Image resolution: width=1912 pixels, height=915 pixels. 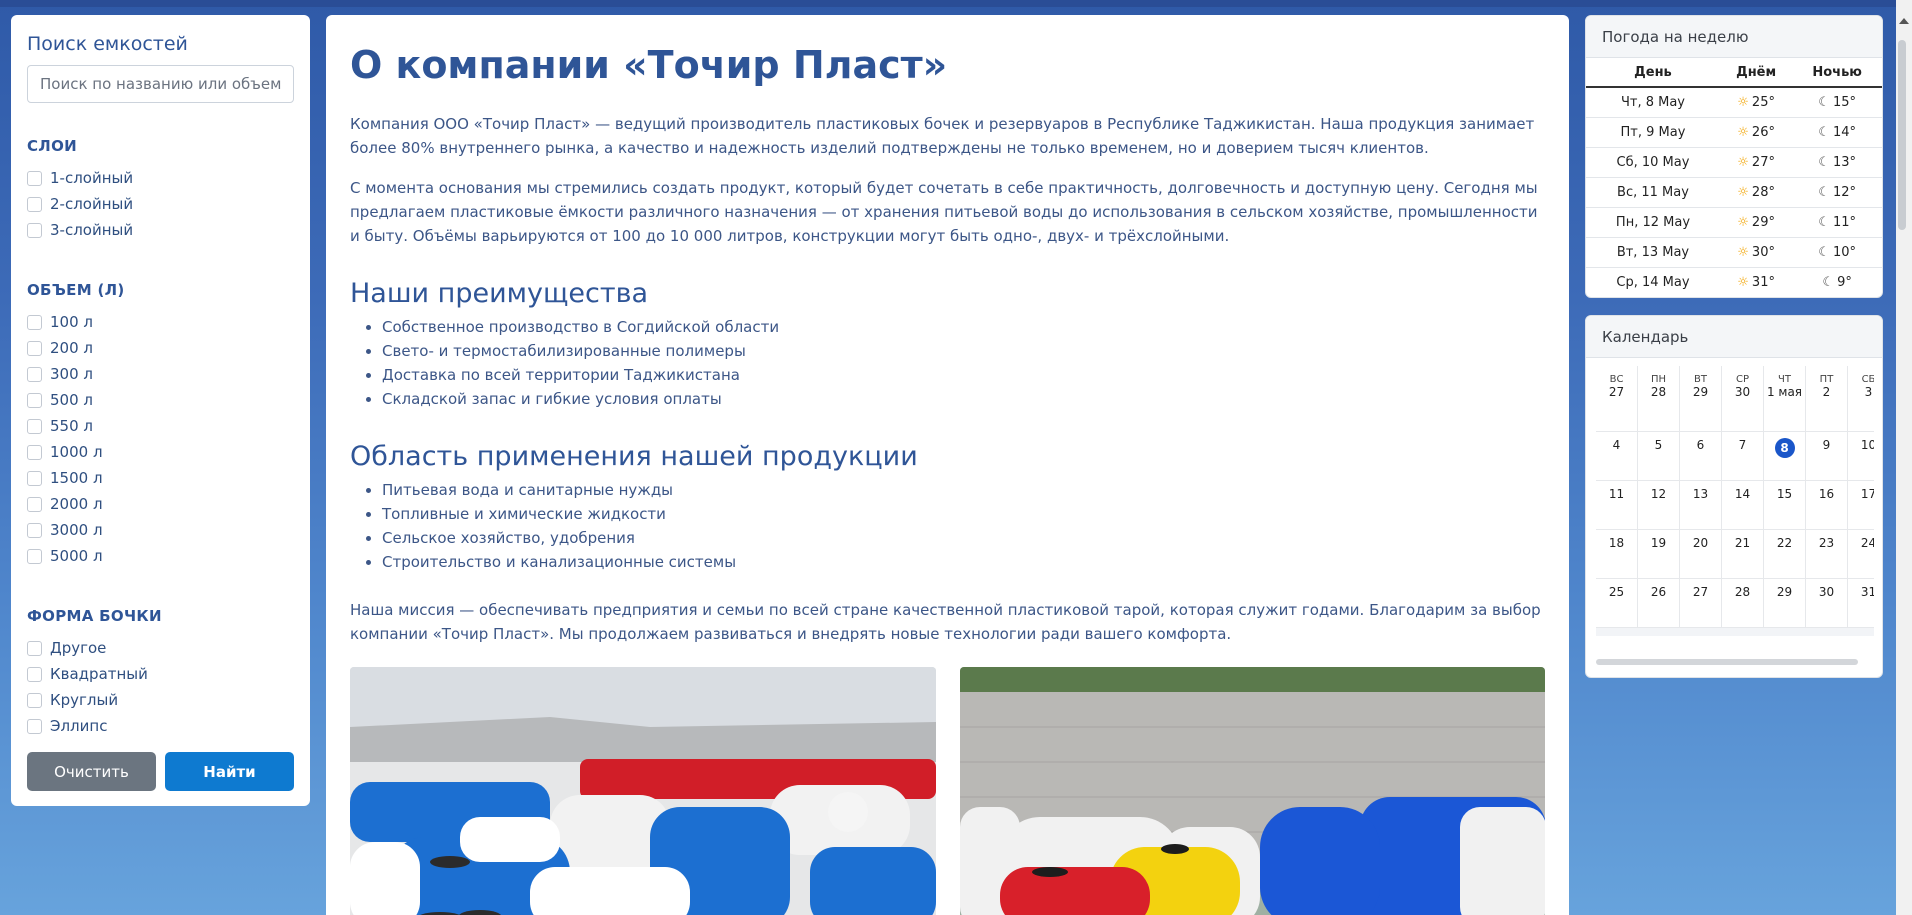 What do you see at coordinates (634, 456) in the screenshot?
I see `applications-heading: Область применения нашей продукции` at bounding box center [634, 456].